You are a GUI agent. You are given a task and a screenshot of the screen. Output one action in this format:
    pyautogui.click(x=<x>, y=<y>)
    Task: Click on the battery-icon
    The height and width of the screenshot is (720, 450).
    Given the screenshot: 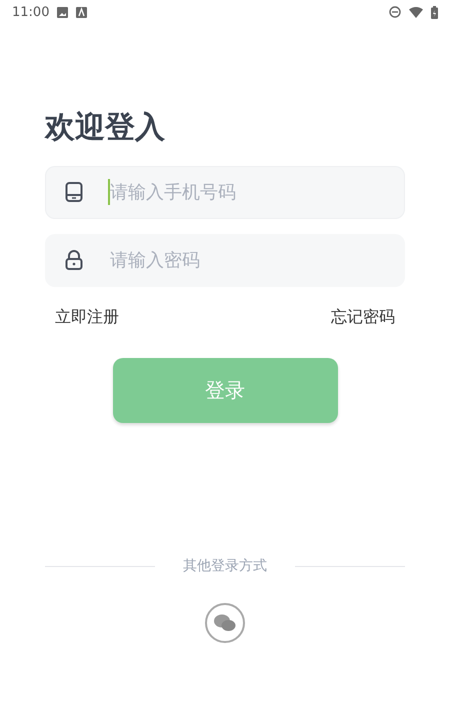 What is the action you would take?
    pyautogui.click(x=434, y=12)
    